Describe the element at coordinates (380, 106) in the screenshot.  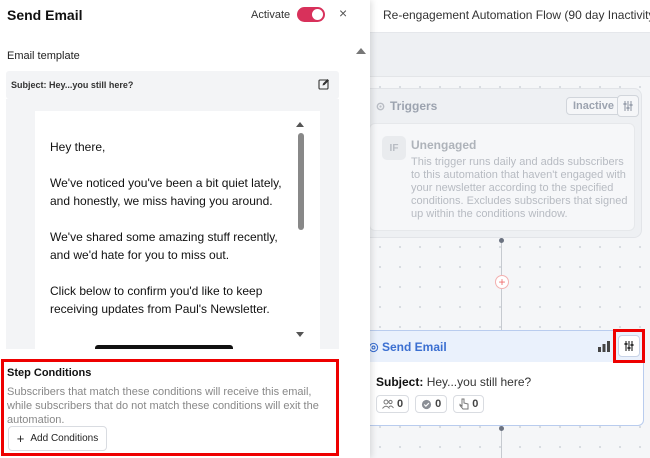
I see `gear-icon` at that location.